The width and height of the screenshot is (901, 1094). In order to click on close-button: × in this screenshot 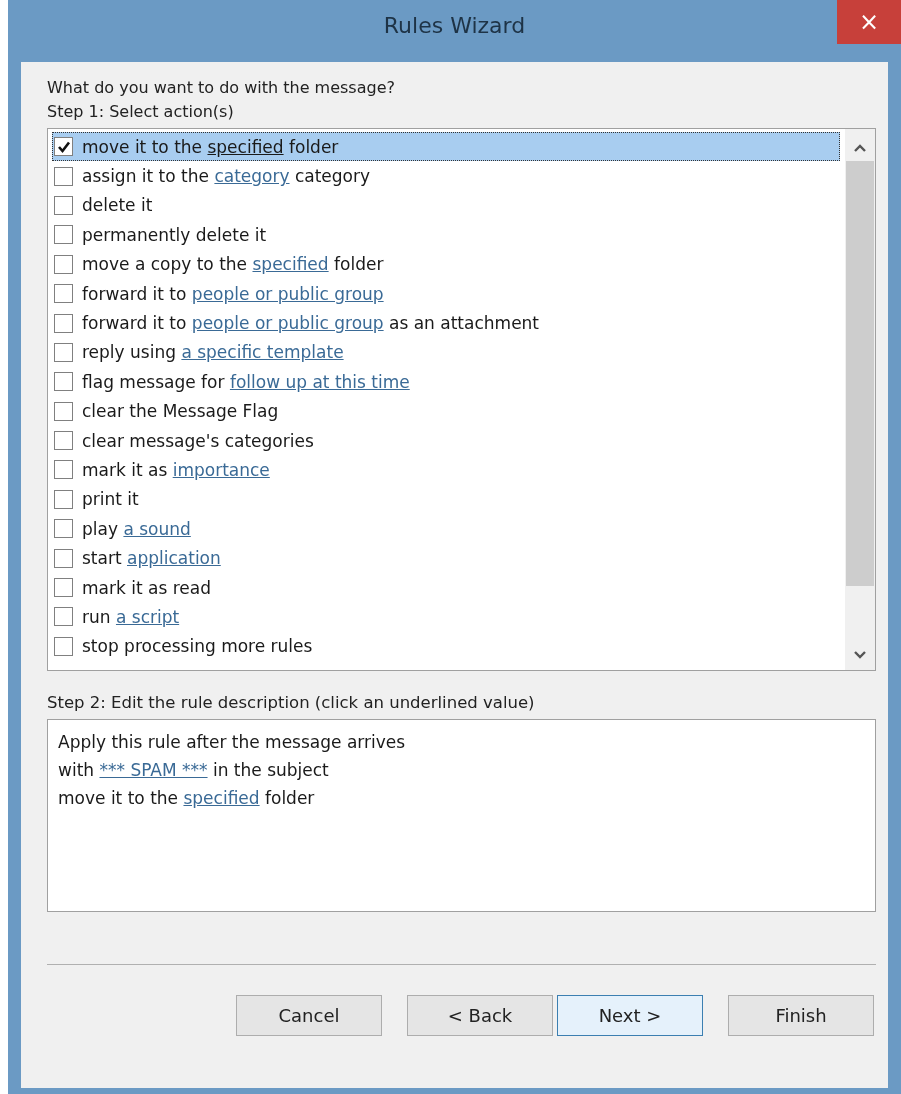, I will do `click(869, 22)`.